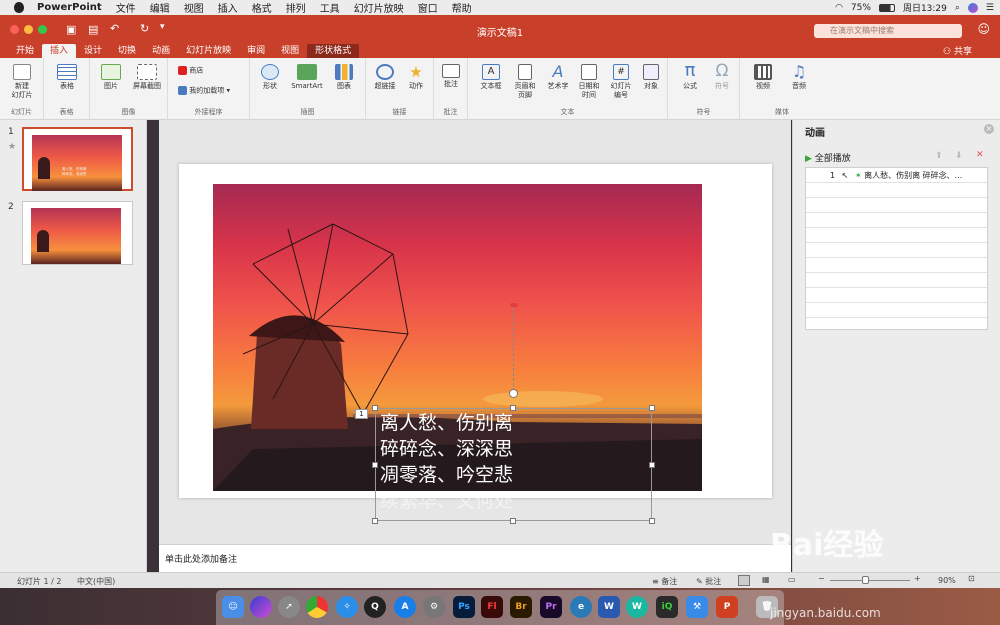  I want to click on safari-icon: ✧, so click(347, 607).